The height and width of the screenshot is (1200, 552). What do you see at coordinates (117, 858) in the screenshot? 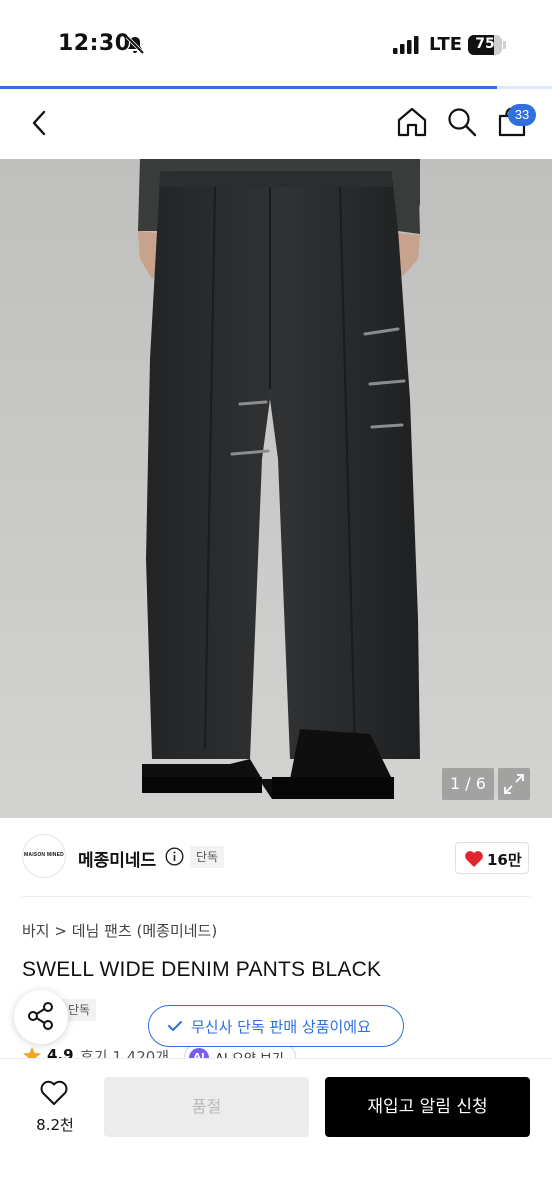
I see `brand-name: 메종미네드` at bounding box center [117, 858].